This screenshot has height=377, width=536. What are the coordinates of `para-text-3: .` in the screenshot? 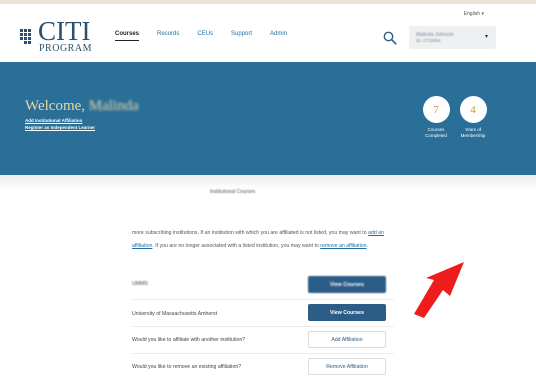 It's located at (367, 245).